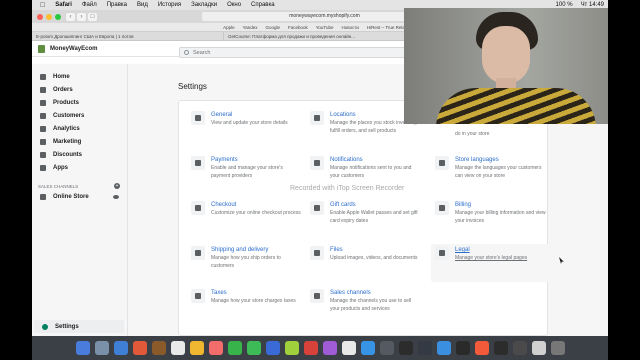  What do you see at coordinates (349, 27) in the screenshot?
I see `favorite-link: Новости` at bounding box center [349, 27].